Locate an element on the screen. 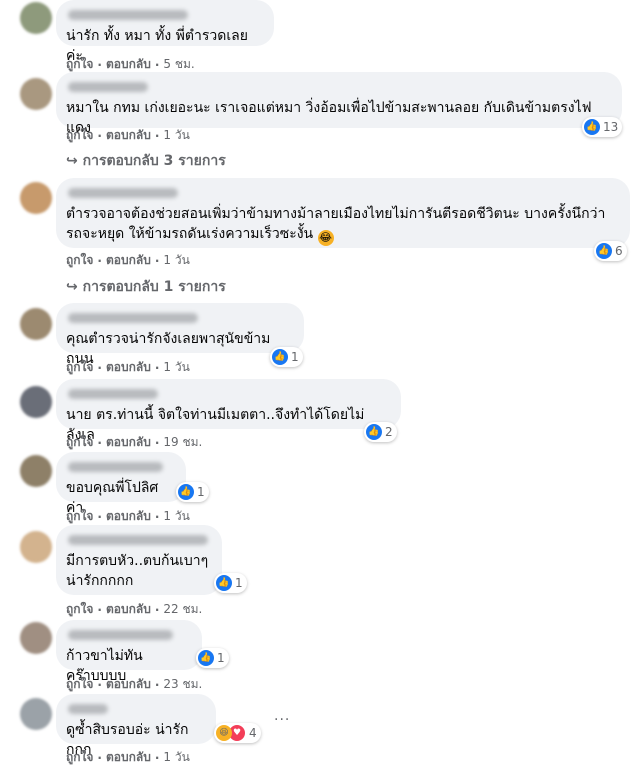 The height and width of the screenshot is (767, 640). comment-actions: ถูกใจ · ตอบกลับ · 22 ชม. is located at coordinates (134, 609).